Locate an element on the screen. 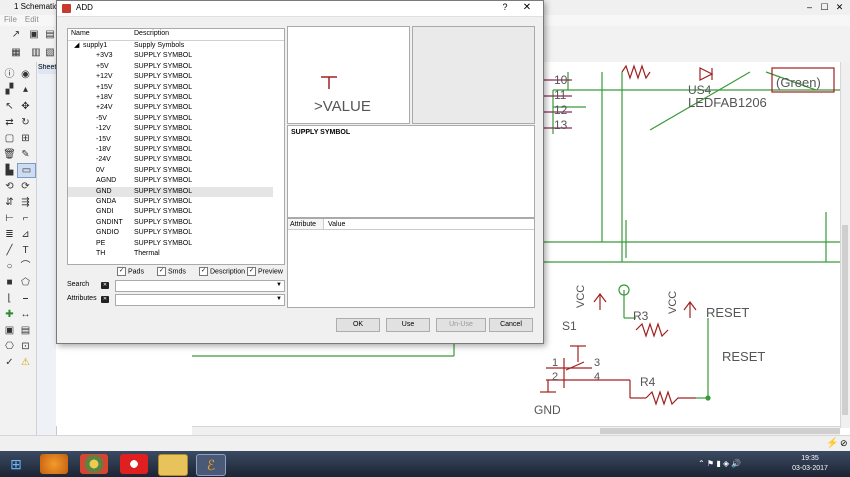 This screenshot has width=850, height=477. invoke-icon: ⇶ is located at coordinates (25, 202).